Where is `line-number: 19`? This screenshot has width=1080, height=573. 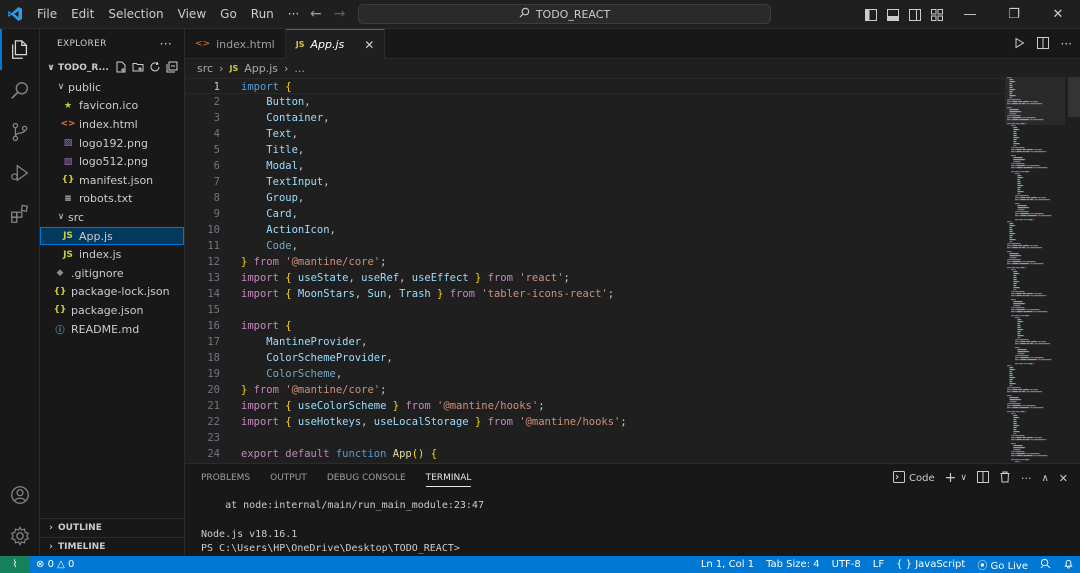
line-number: 19 is located at coordinates (213, 374).